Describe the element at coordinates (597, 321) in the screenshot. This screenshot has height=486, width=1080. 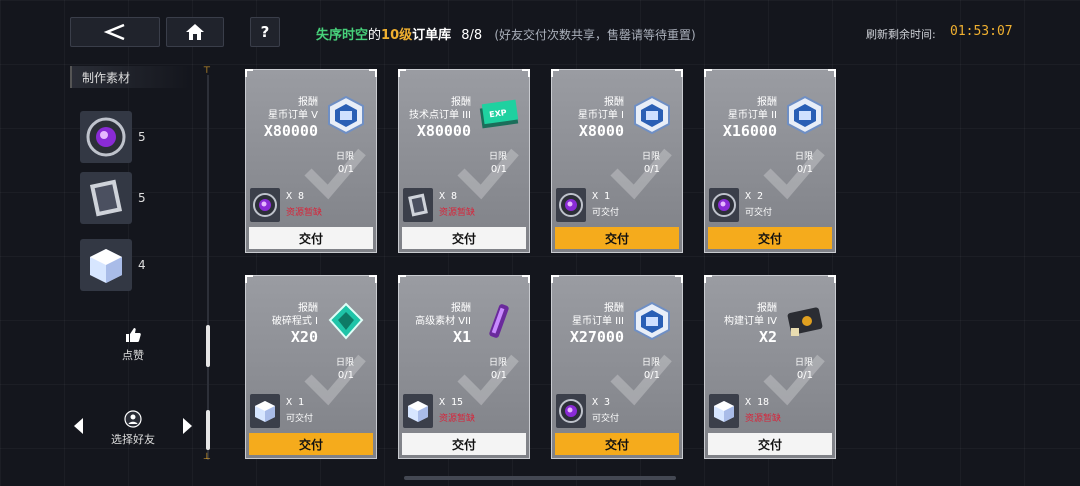
I see `reward-name: 星币订单 III` at that location.